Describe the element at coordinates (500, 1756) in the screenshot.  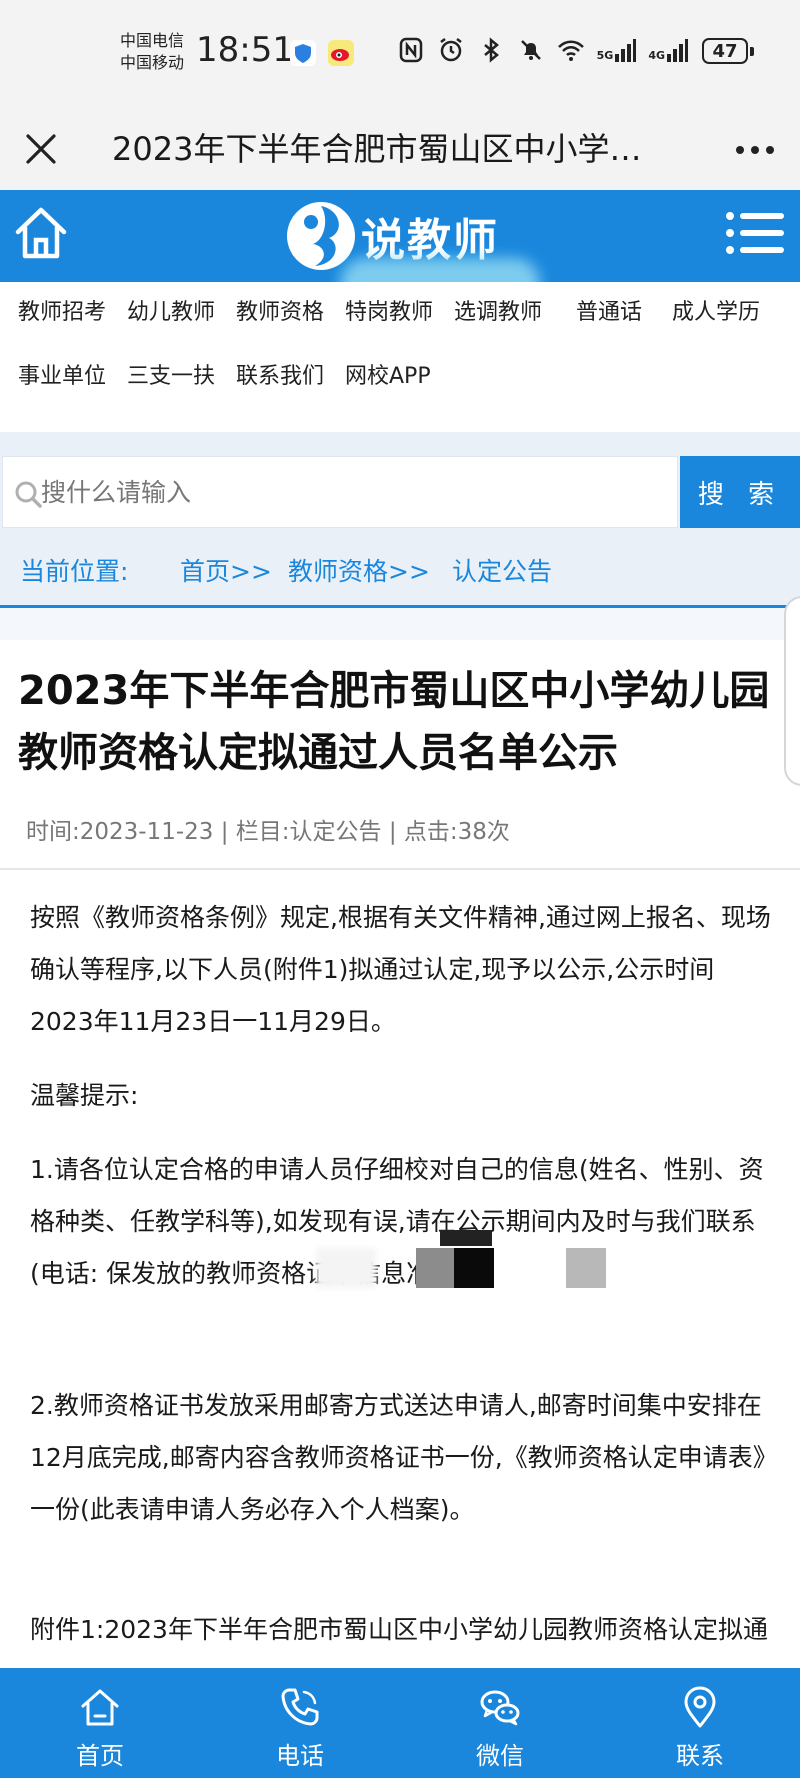
I see `tab-label: 微信` at that location.